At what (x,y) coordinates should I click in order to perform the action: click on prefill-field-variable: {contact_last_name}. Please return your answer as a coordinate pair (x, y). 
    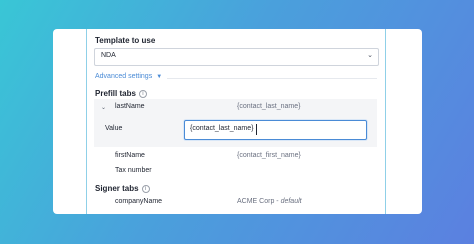
    Looking at the image, I should click on (269, 106).